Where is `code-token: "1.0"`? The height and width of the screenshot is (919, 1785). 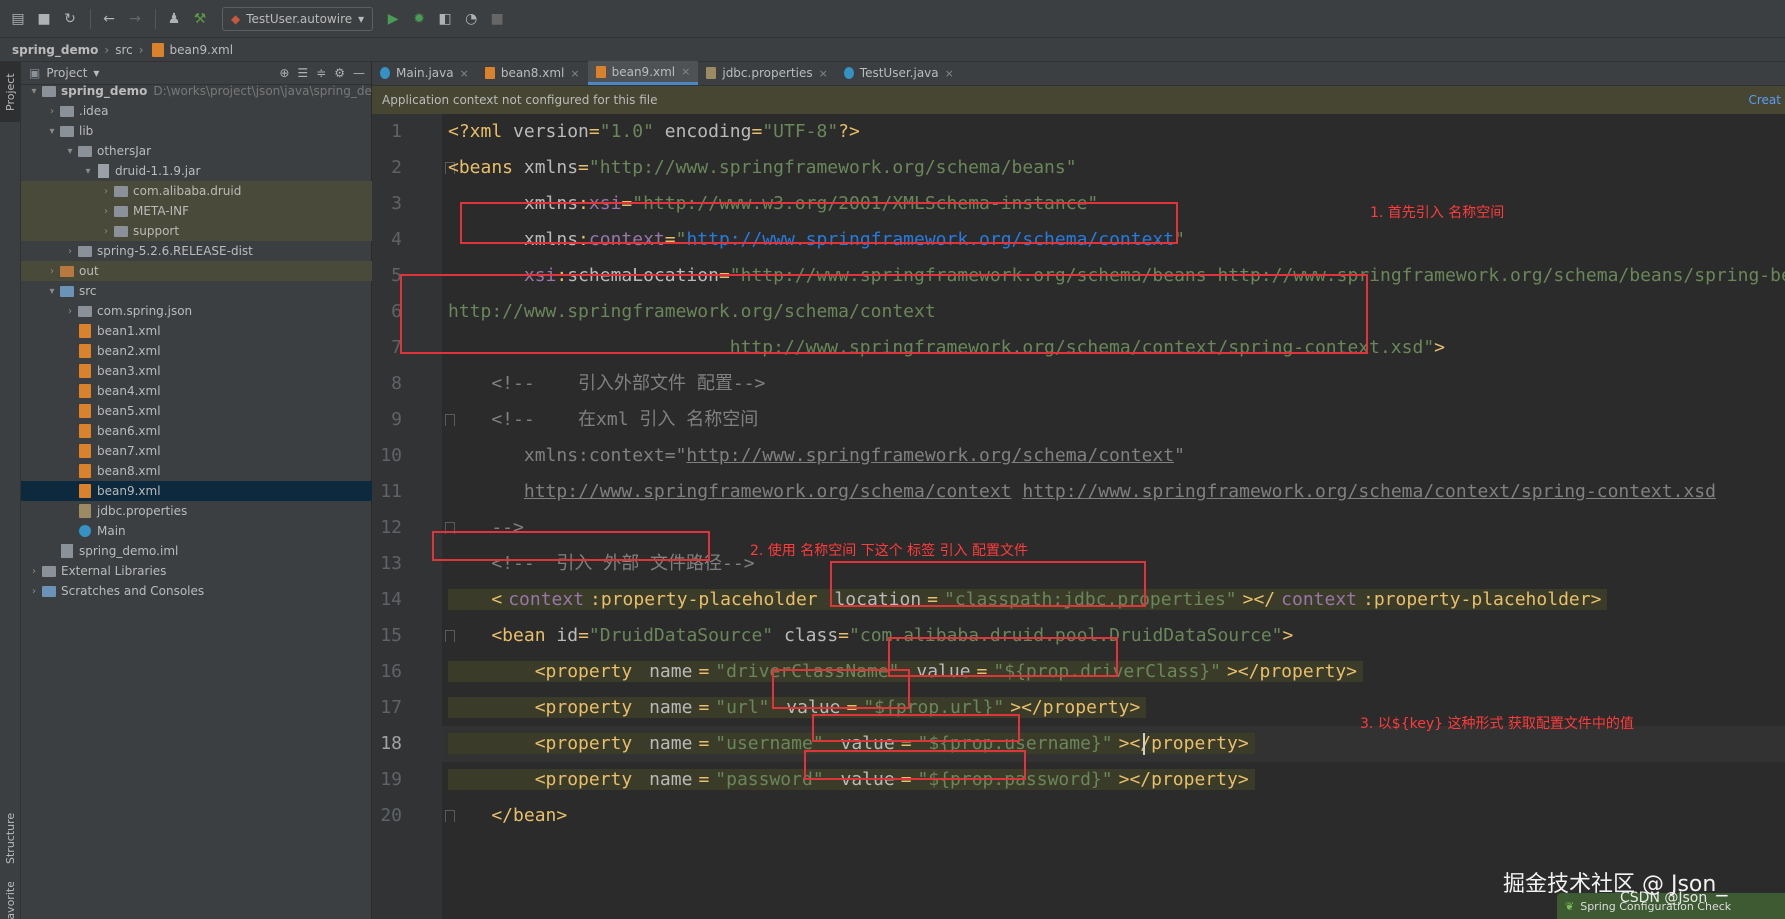 code-token: "1.0" is located at coordinates (626, 131).